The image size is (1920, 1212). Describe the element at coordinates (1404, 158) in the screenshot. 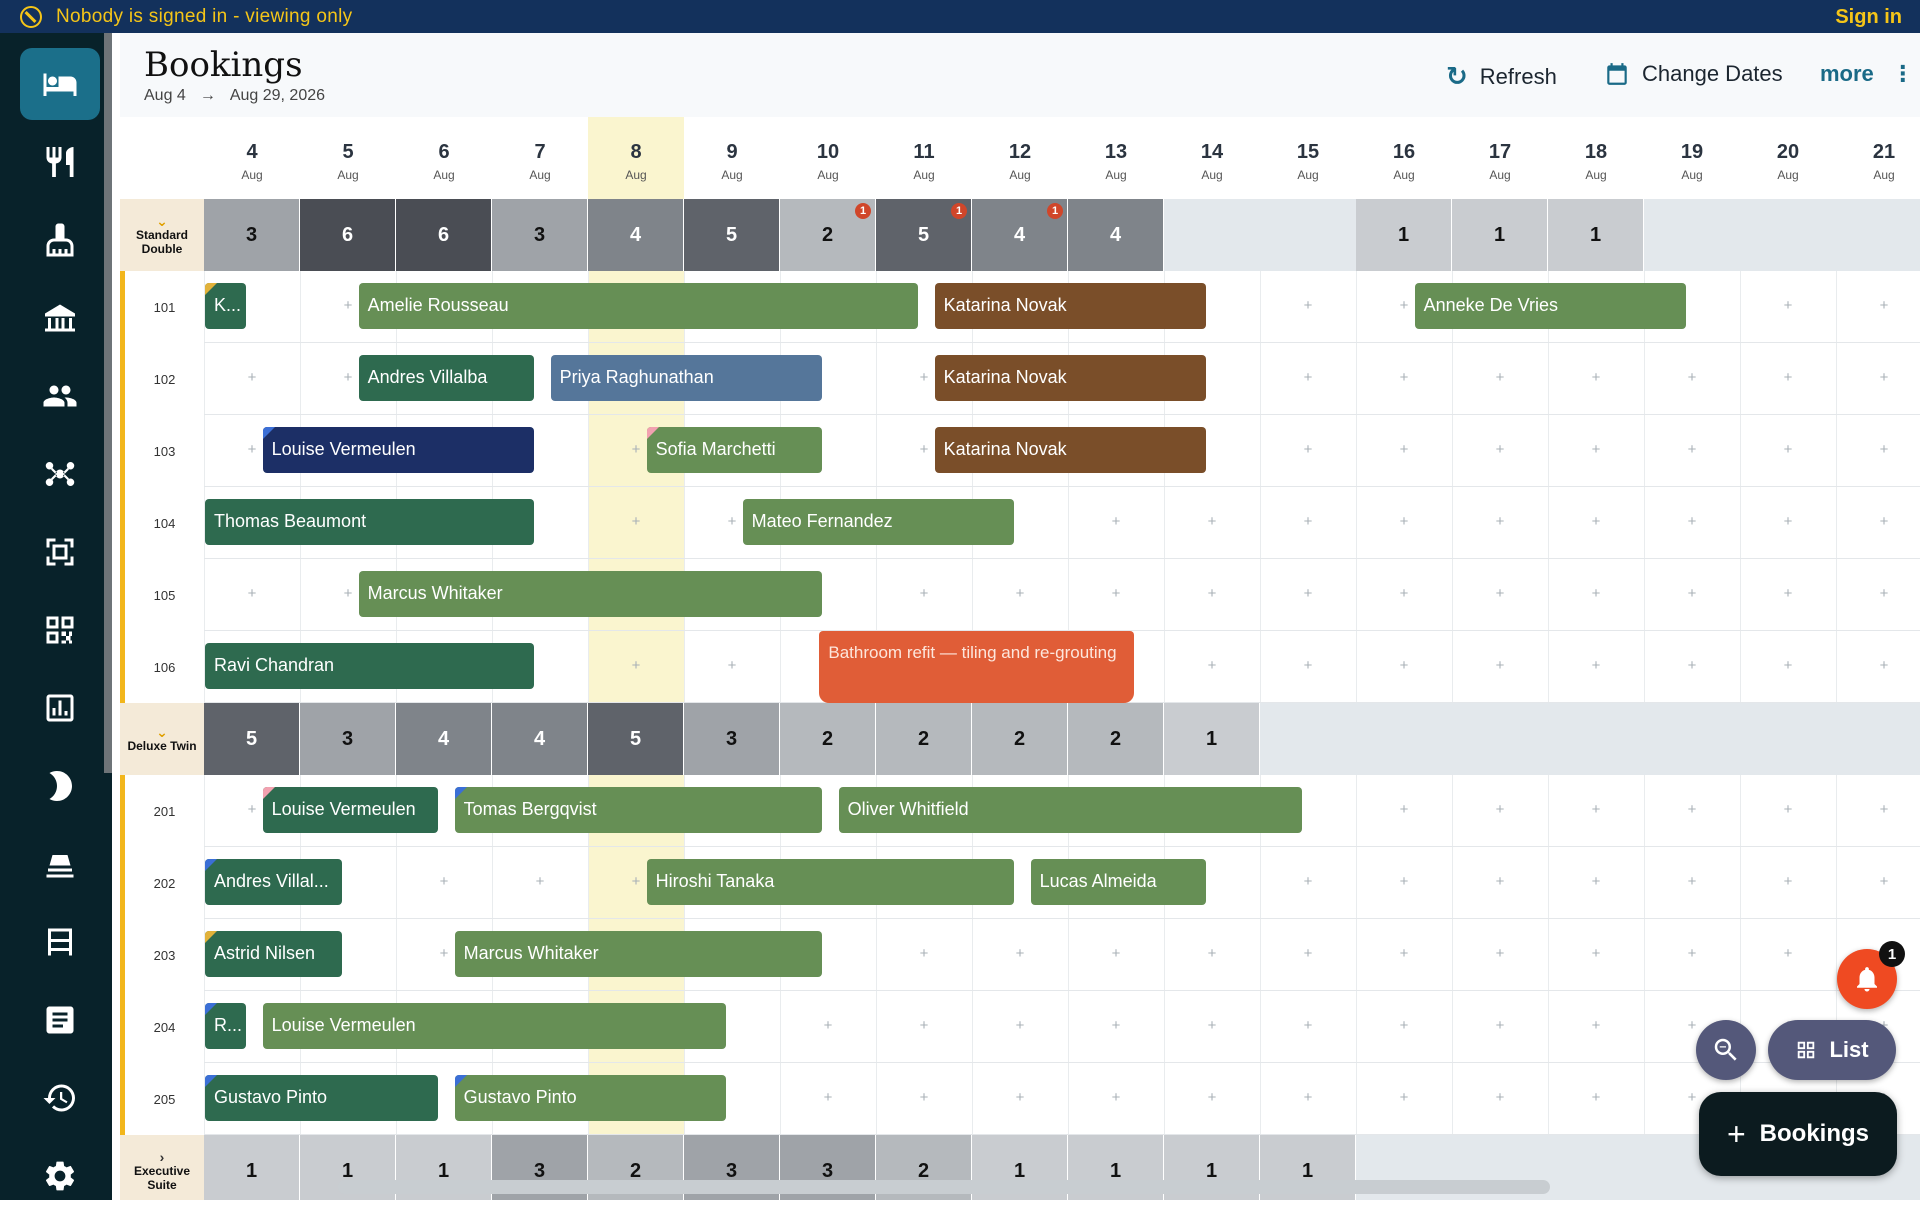

I see `day-header: 16 Aug` at that location.